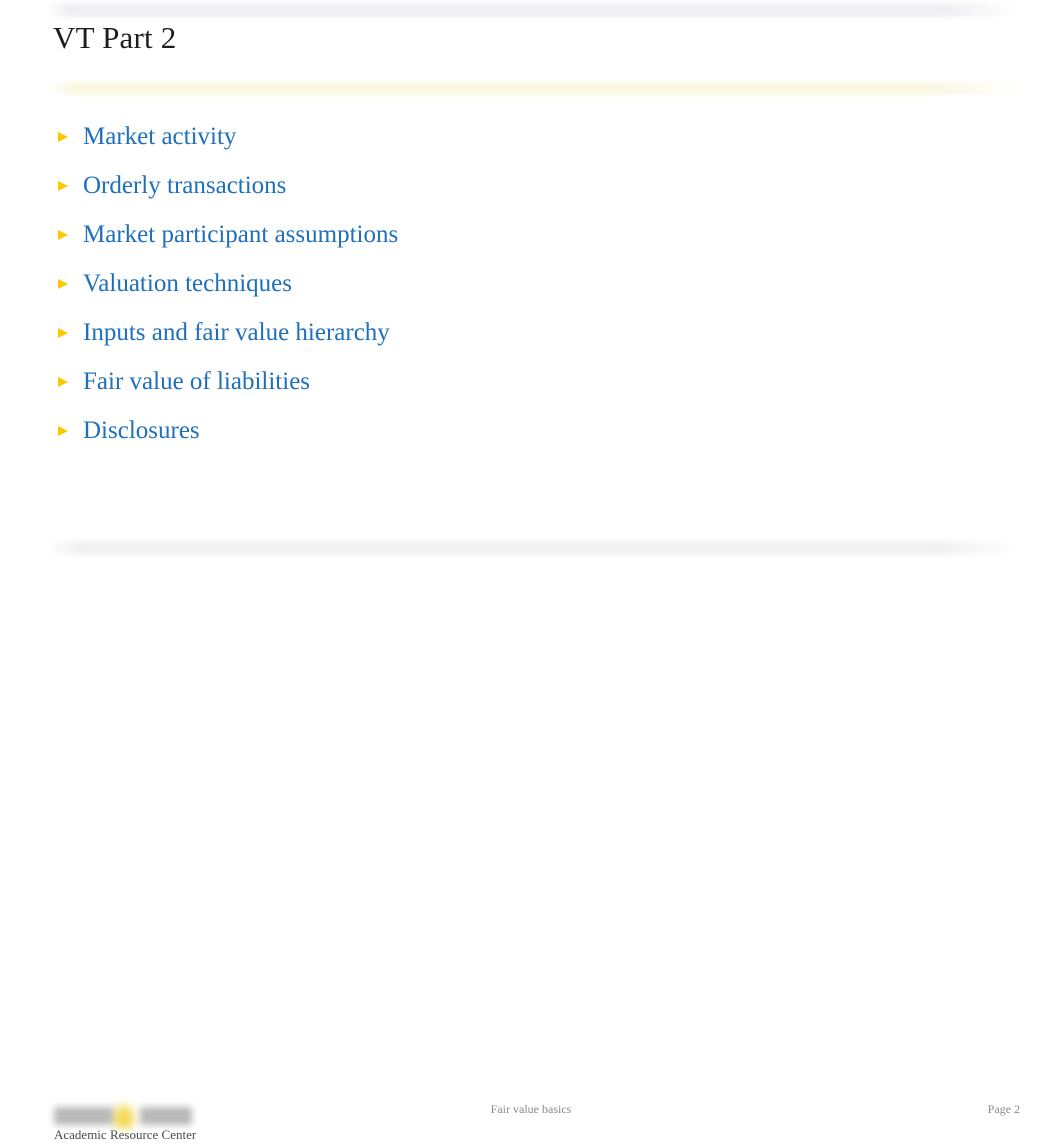 This screenshot has width=1062, height=1143. I want to click on list-item: Inputs and fair value hierarchy, so click(513, 332).